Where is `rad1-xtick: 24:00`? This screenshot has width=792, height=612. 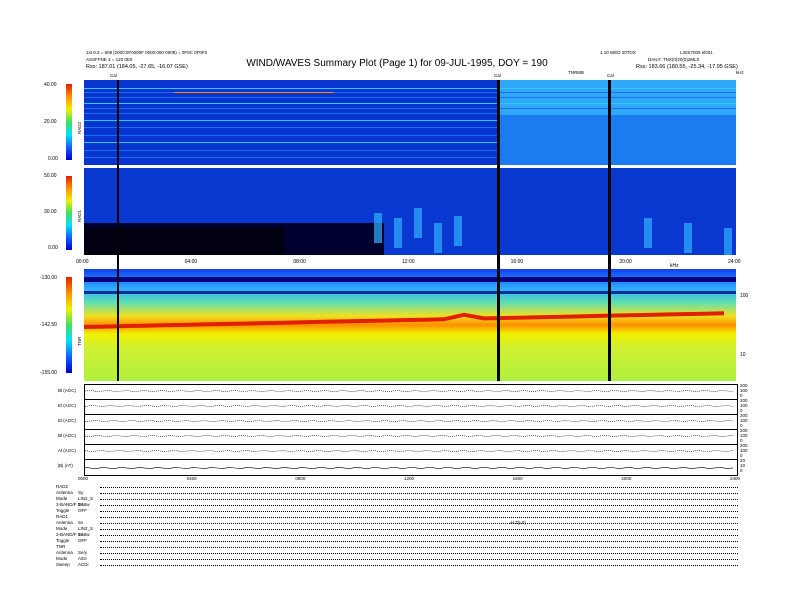 rad1-xtick: 24:00 is located at coordinates (734, 262).